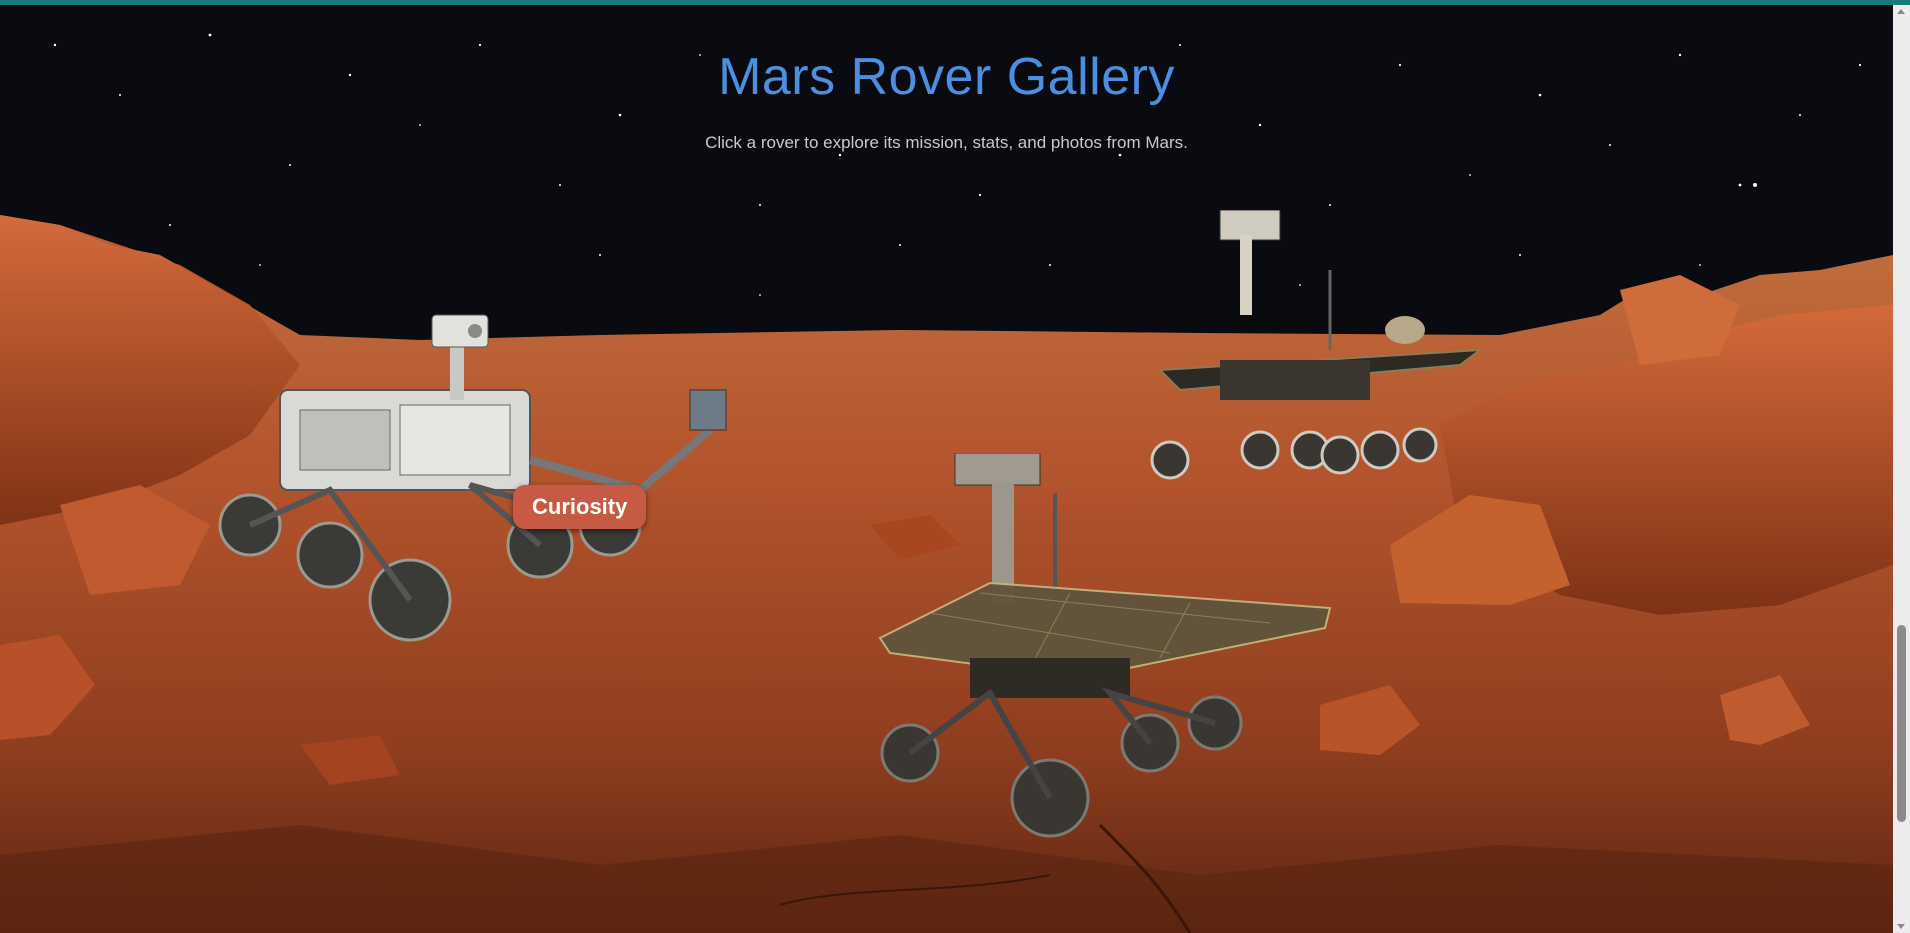  I want to click on curiosity-rover, so click(470, 510).